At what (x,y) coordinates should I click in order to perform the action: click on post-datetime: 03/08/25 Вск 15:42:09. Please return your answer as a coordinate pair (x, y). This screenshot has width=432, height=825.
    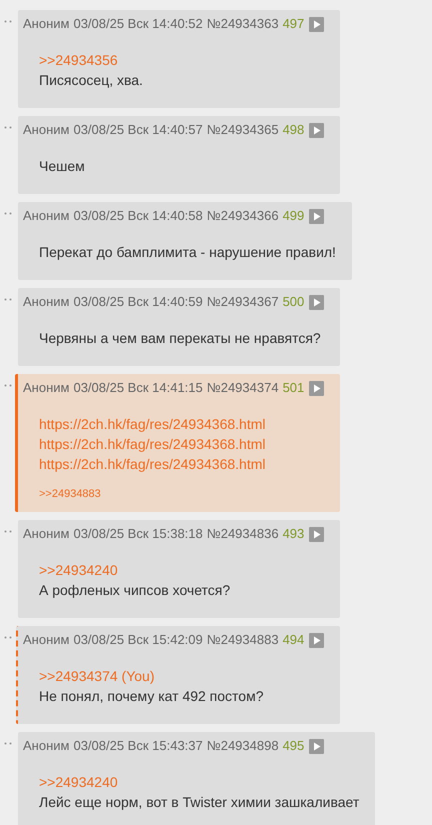
    Looking at the image, I should click on (138, 640).